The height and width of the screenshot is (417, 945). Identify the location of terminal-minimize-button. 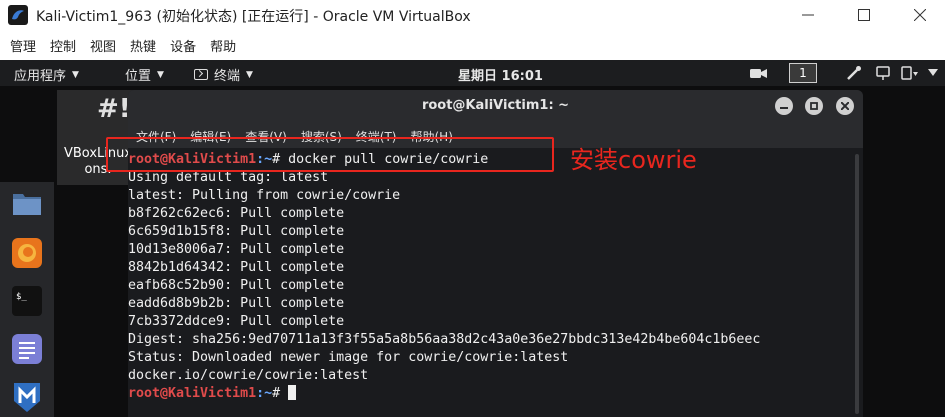
(784, 106).